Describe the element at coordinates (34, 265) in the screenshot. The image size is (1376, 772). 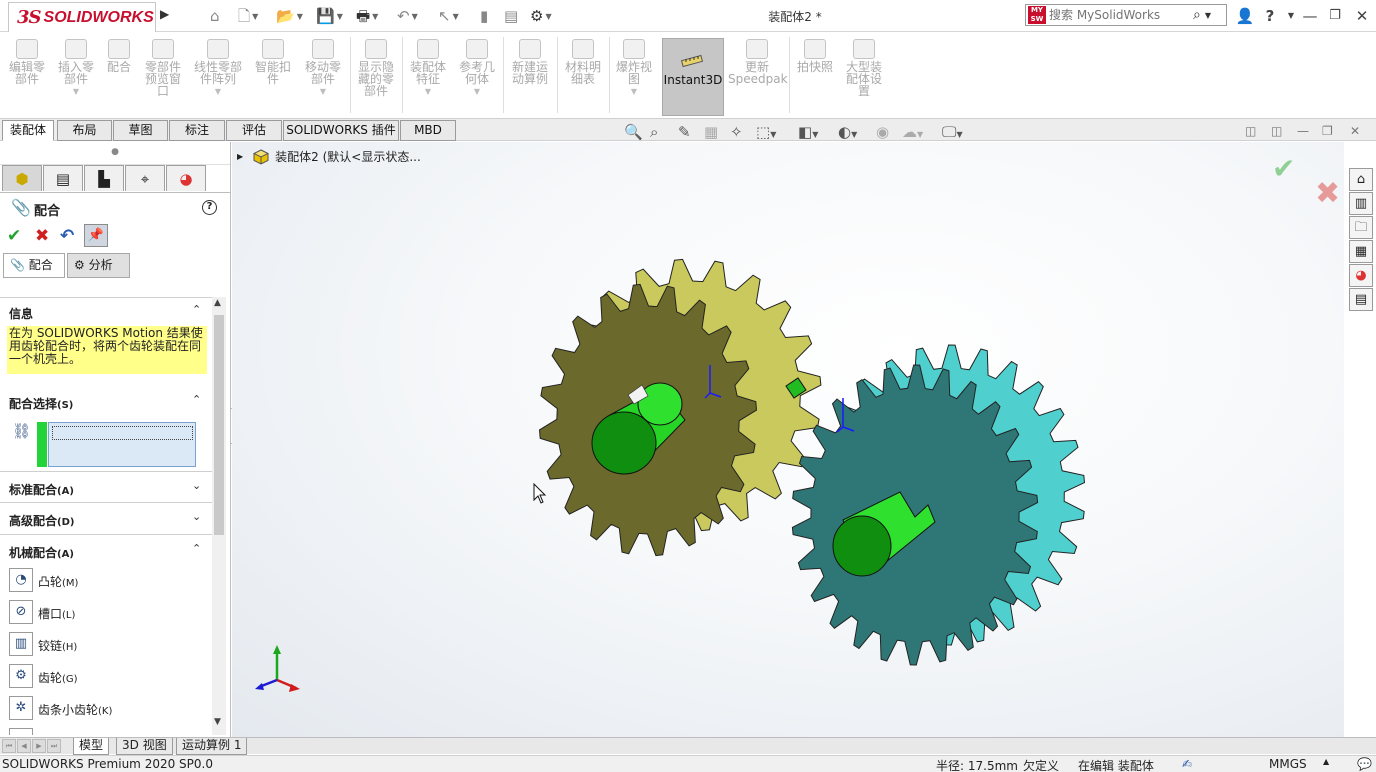
I see `subtab-mates: 📎 配合` at that location.